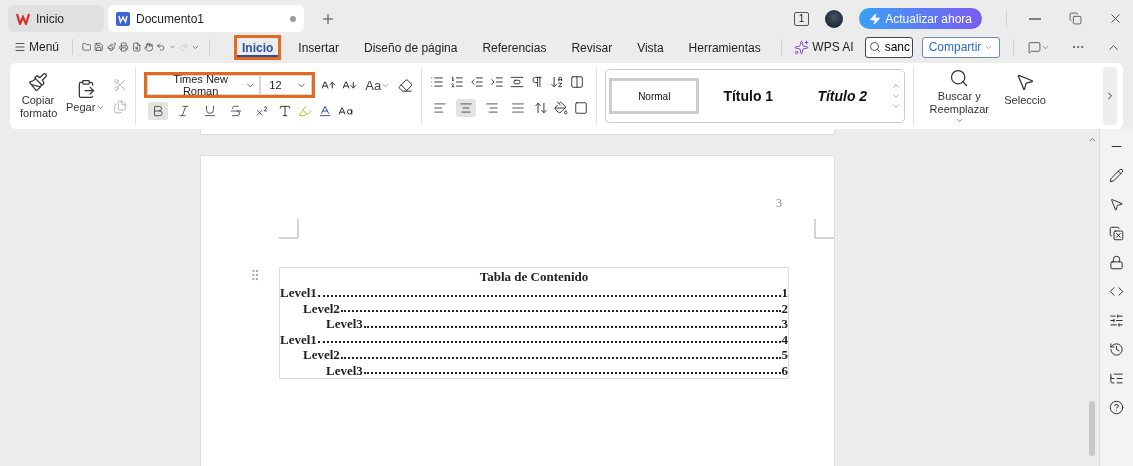 Image resolution: width=1133 pixels, height=466 pixels. What do you see at coordinates (440, 108) in the screenshot?
I see `align-left-icon` at bounding box center [440, 108].